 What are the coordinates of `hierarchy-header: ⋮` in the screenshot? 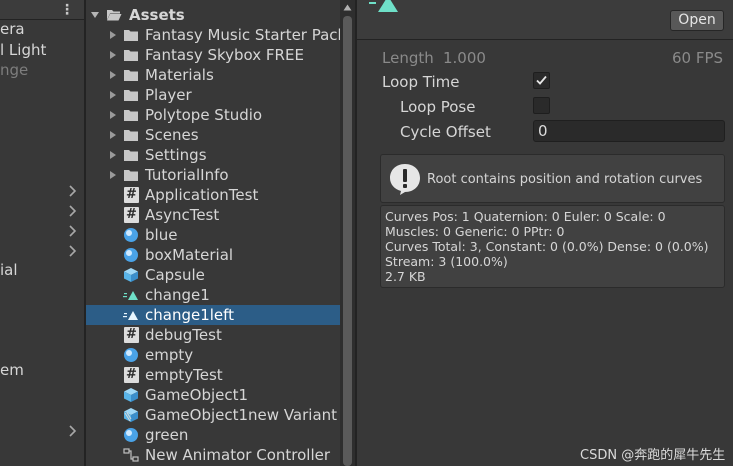 It's located at (42, 10).